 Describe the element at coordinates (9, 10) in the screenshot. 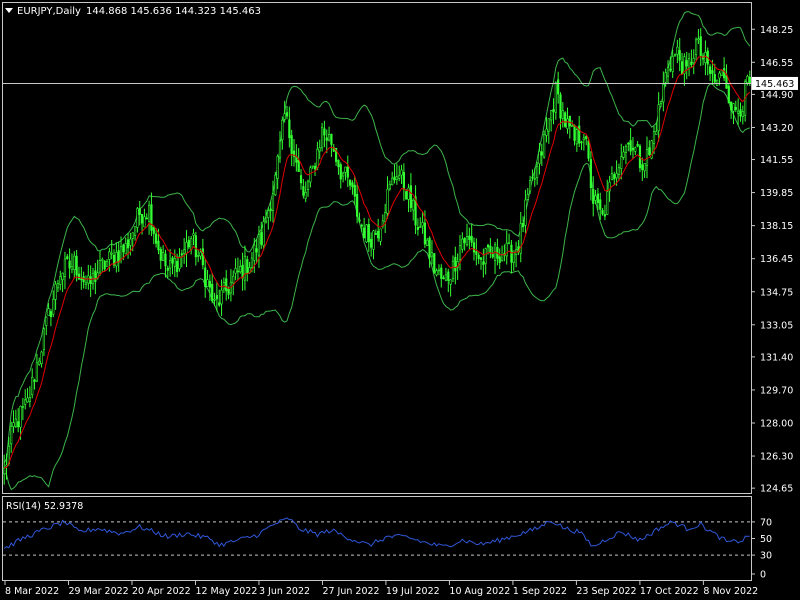

I see `dropdown-triangle-icon` at that location.